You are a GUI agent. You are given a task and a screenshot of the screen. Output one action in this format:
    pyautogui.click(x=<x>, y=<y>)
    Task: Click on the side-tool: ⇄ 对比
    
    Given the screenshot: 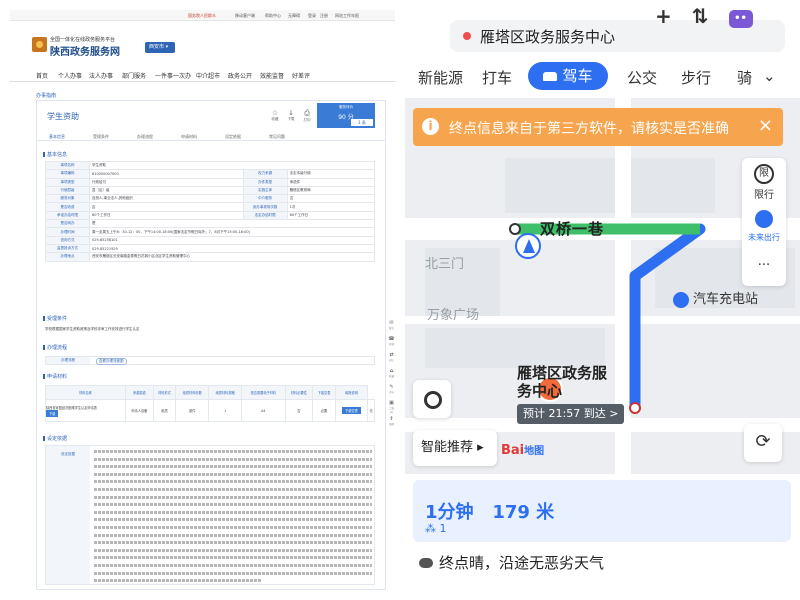 What is the action you would take?
    pyautogui.click(x=391, y=360)
    